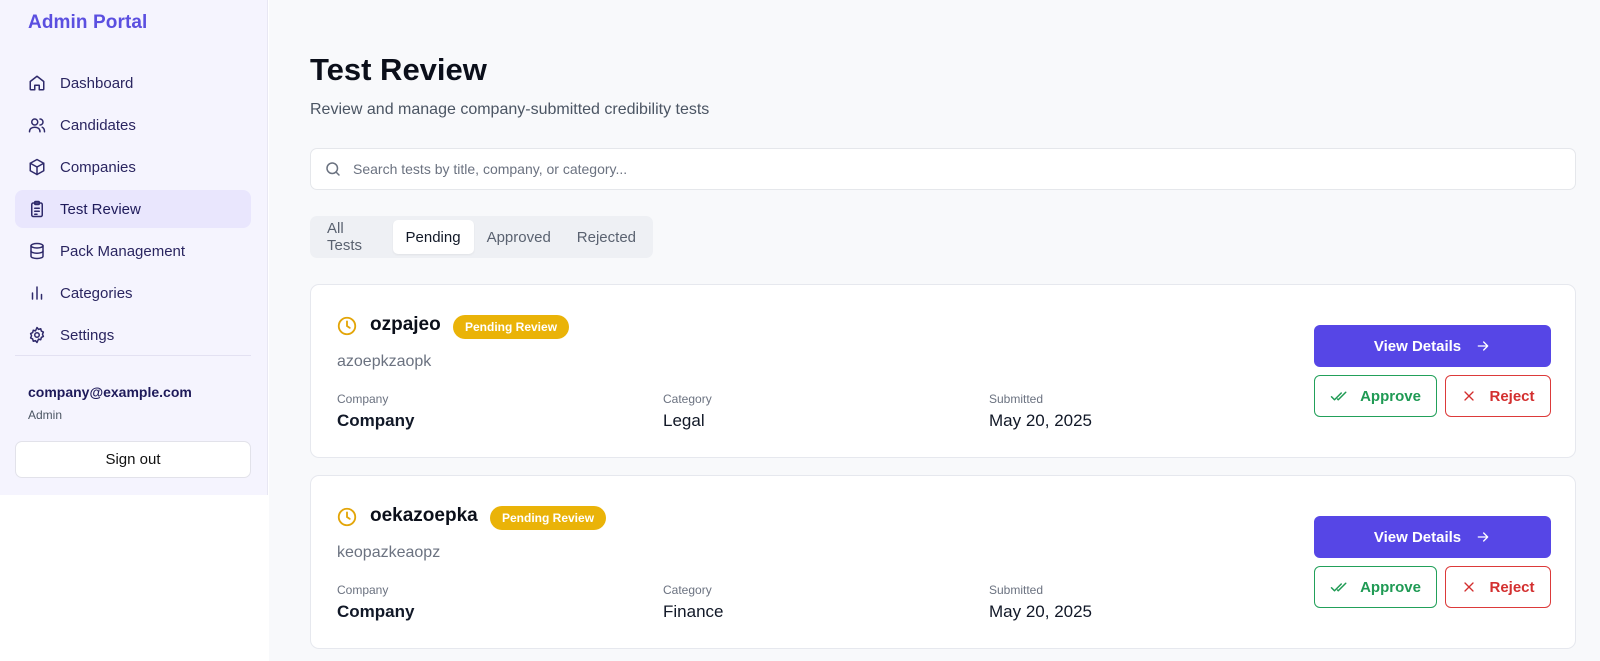  What do you see at coordinates (87, 23) in the screenshot?
I see `brand-title: Admin Portal` at bounding box center [87, 23].